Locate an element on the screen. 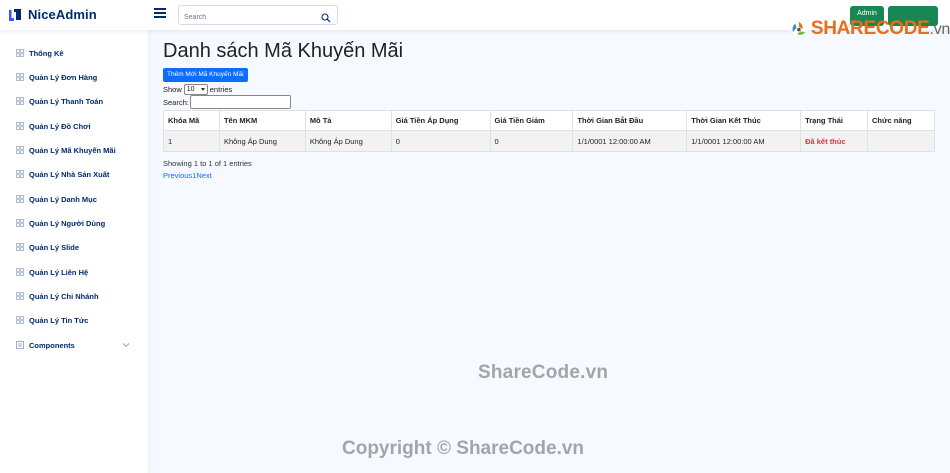 The height and width of the screenshot is (473, 950). sidebar-item-label: Quản Lý Thanh Toán is located at coordinates (66, 101).